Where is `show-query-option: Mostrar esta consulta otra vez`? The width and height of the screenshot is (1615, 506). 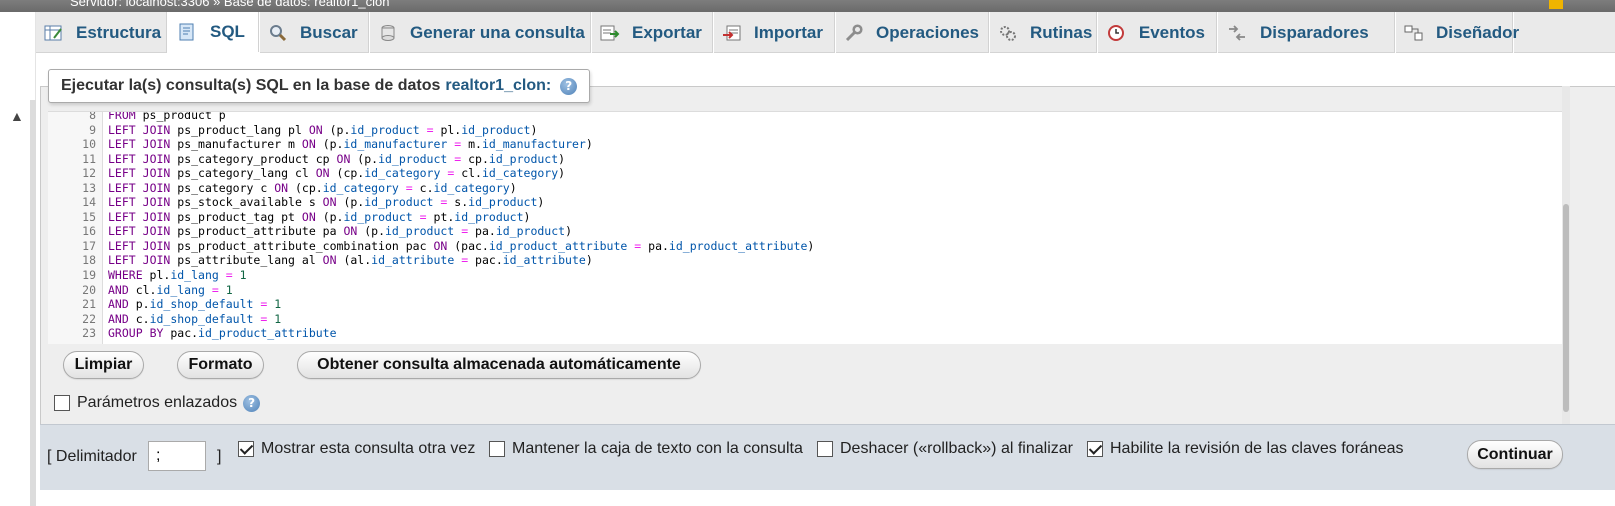 show-query-option: Mostrar esta consulta otra vez is located at coordinates (356, 449).